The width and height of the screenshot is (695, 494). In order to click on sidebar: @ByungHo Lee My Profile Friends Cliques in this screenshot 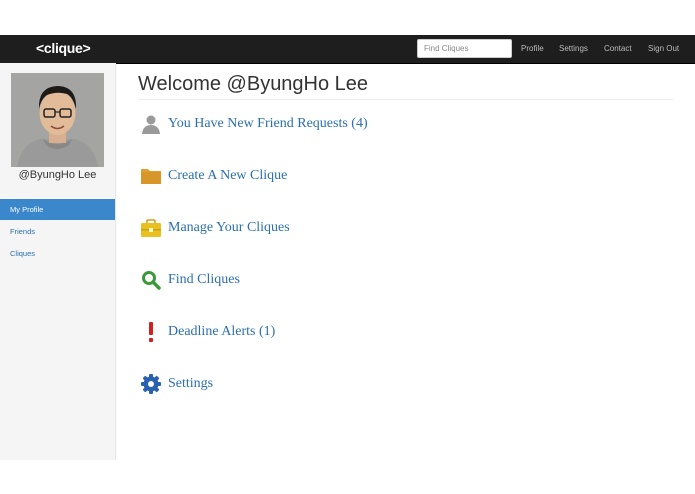, I will do `click(58, 261)`.